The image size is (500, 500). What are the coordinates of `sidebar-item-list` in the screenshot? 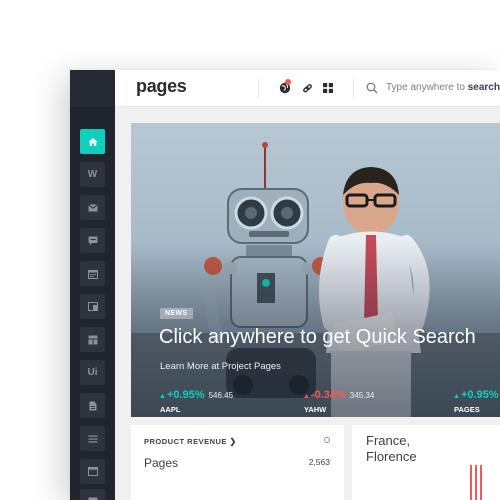 It's located at (92, 438).